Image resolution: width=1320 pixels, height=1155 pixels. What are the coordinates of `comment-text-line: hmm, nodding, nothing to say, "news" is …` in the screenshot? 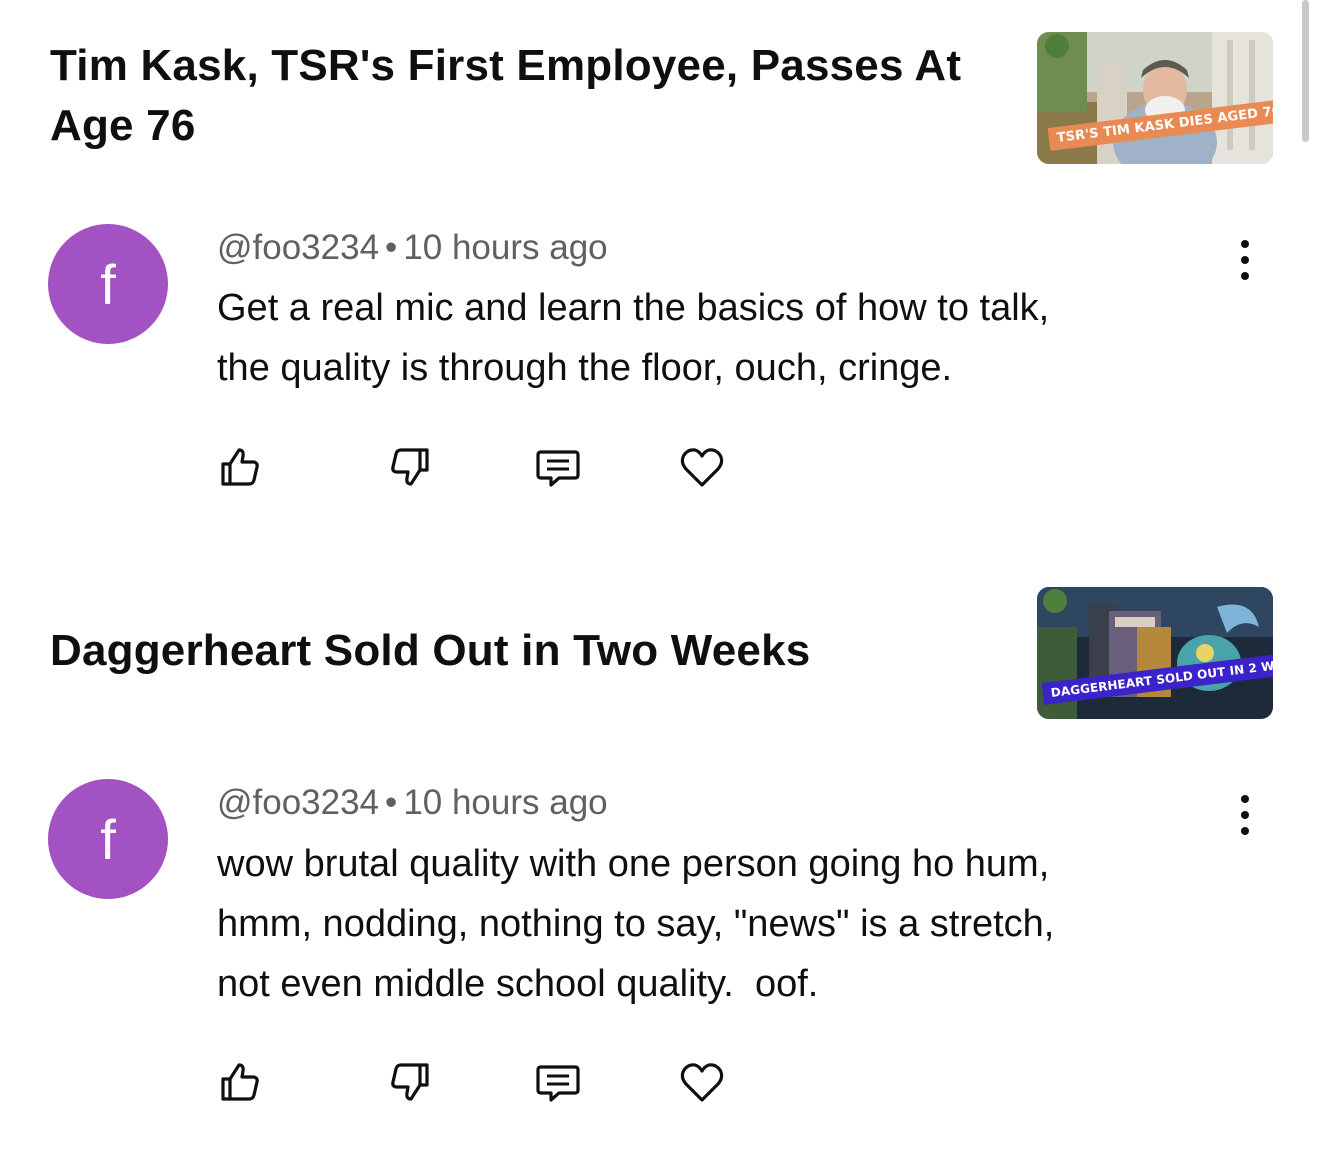 It's located at (636, 924).